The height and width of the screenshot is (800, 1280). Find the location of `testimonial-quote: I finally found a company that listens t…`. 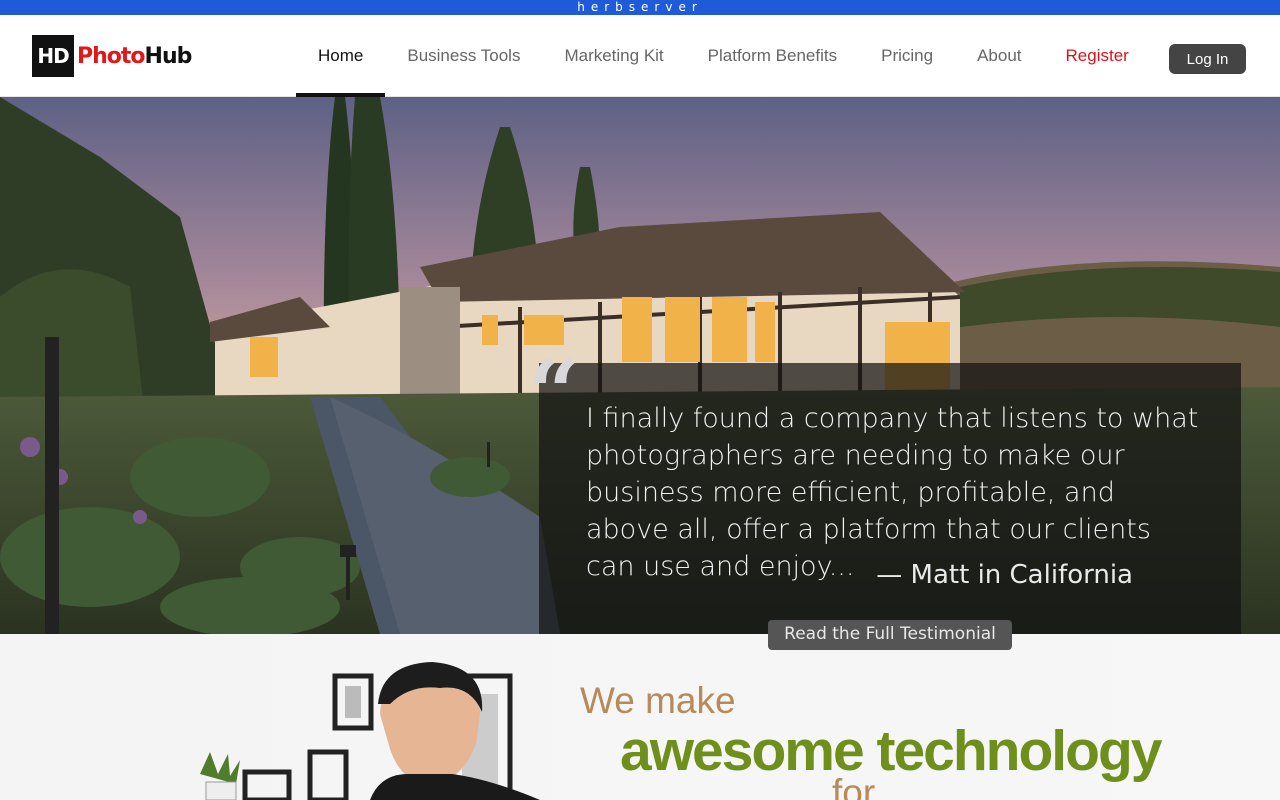

testimonial-quote: I finally found a company that listens t… is located at coordinates (892, 492).